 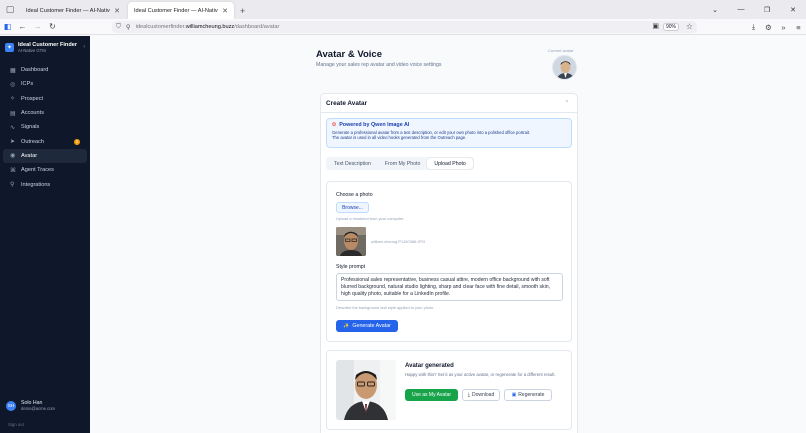 I want to click on brand: ✦ Ideal Customer Finder AI-Native GTM ‹, so click(x=45, y=47).